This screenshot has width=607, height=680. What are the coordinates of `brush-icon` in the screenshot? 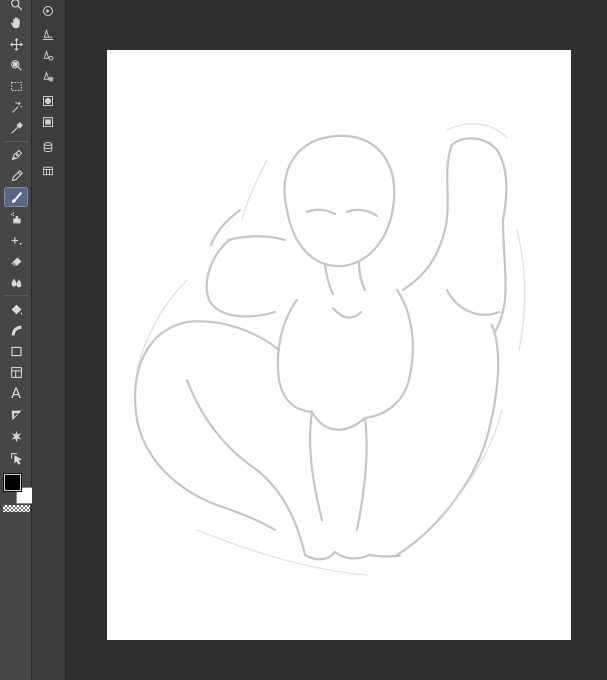 It's located at (16, 197).